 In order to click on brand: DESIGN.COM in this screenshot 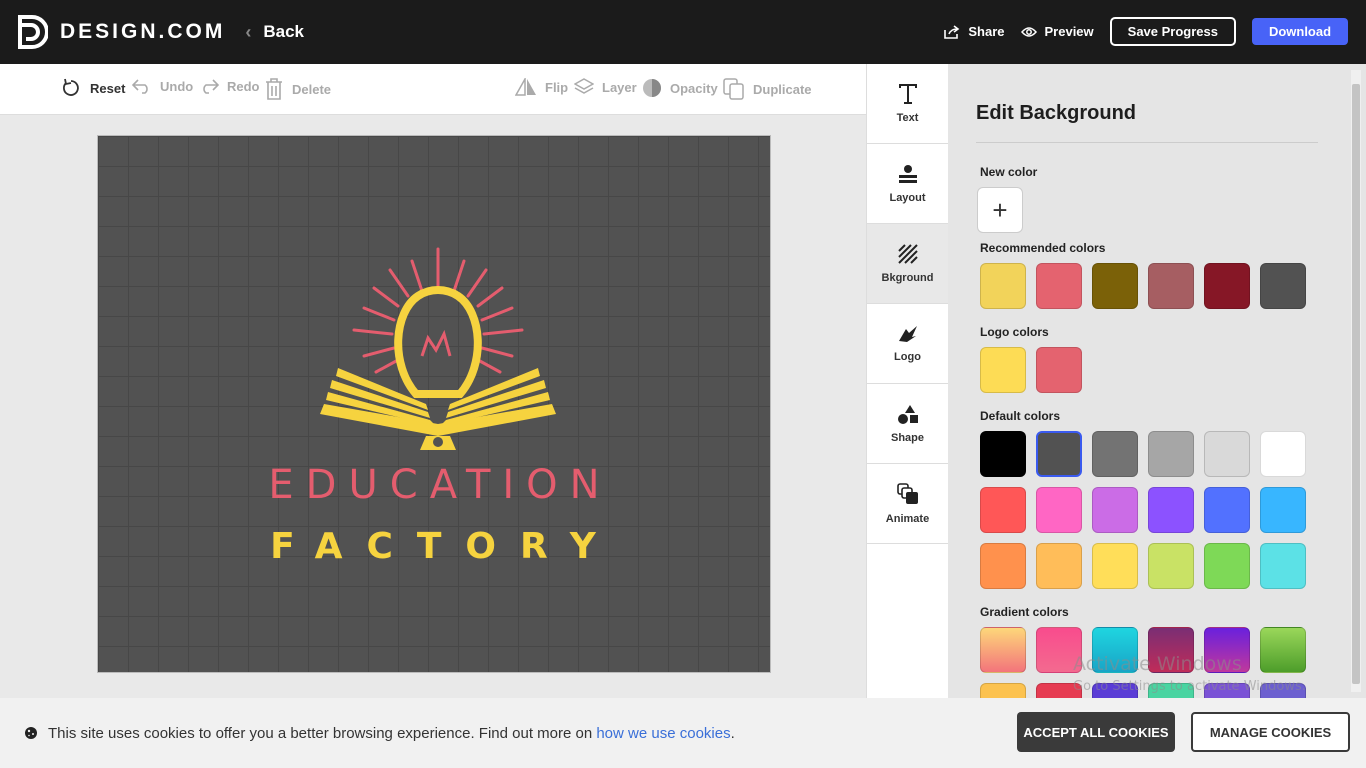, I will do `click(121, 32)`.